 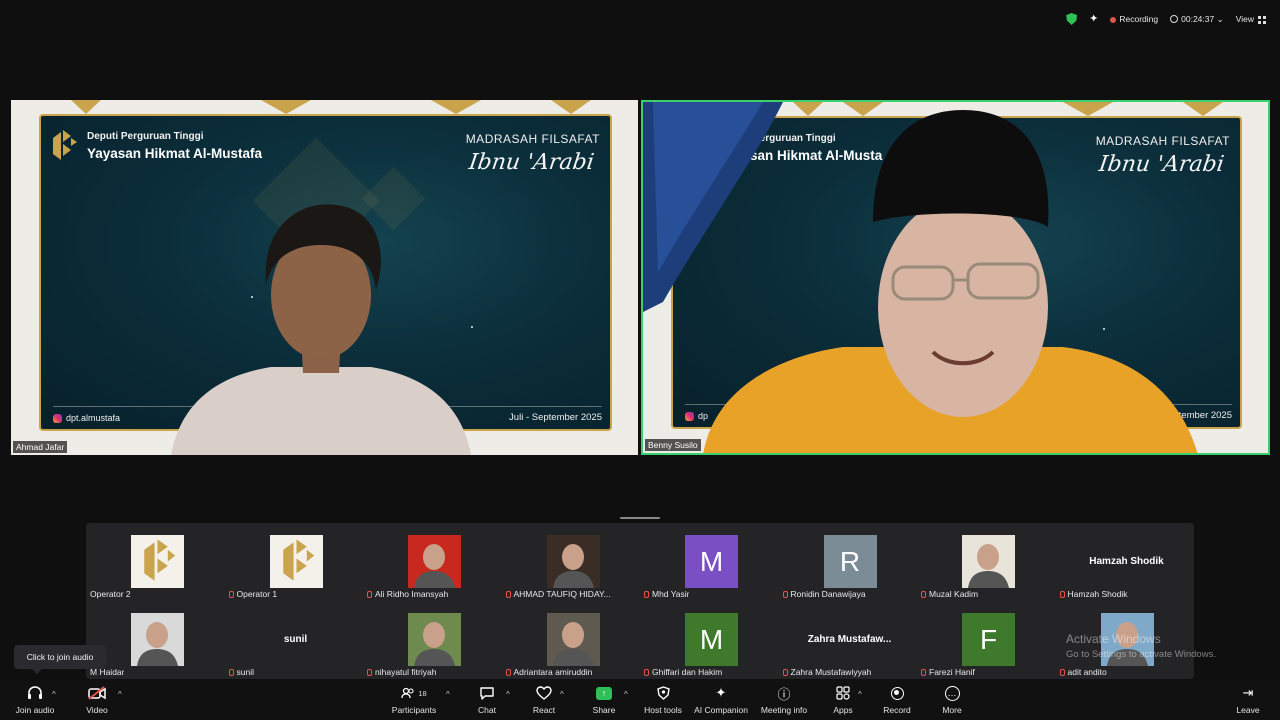 What do you see at coordinates (850, 639) in the screenshot?
I see `participant-thumbnail: Zahra Mustafaw... Zahra Mustafawiyyah` at bounding box center [850, 639].